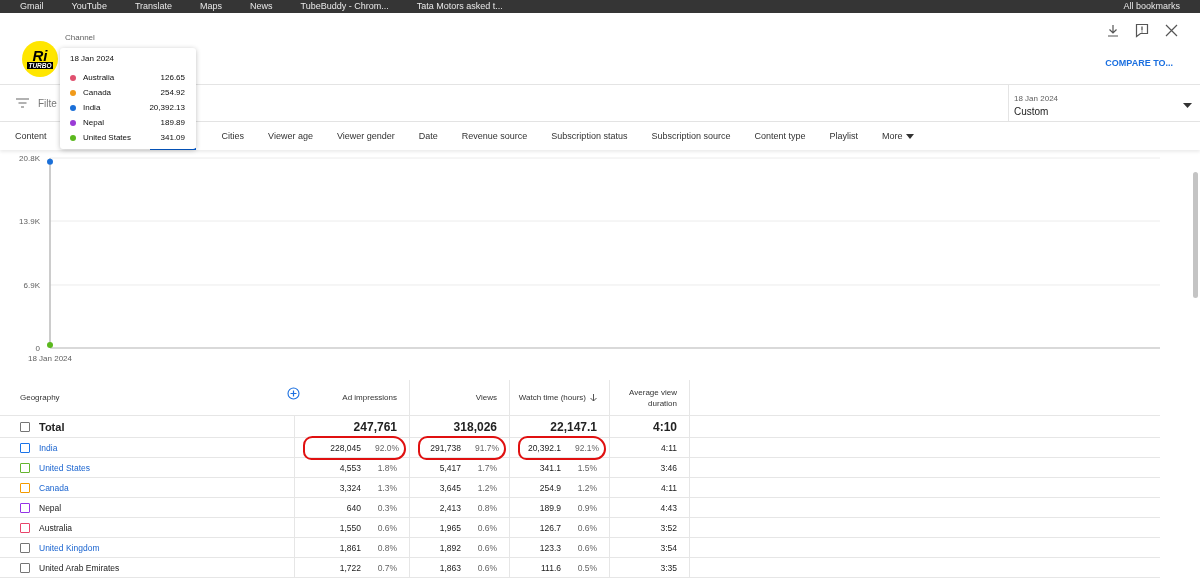 The height and width of the screenshot is (579, 1200). What do you see at coordinates (211, 6) in the screenshot?
I see `bookmark-link: Maps` at bounding box center [211, 6].